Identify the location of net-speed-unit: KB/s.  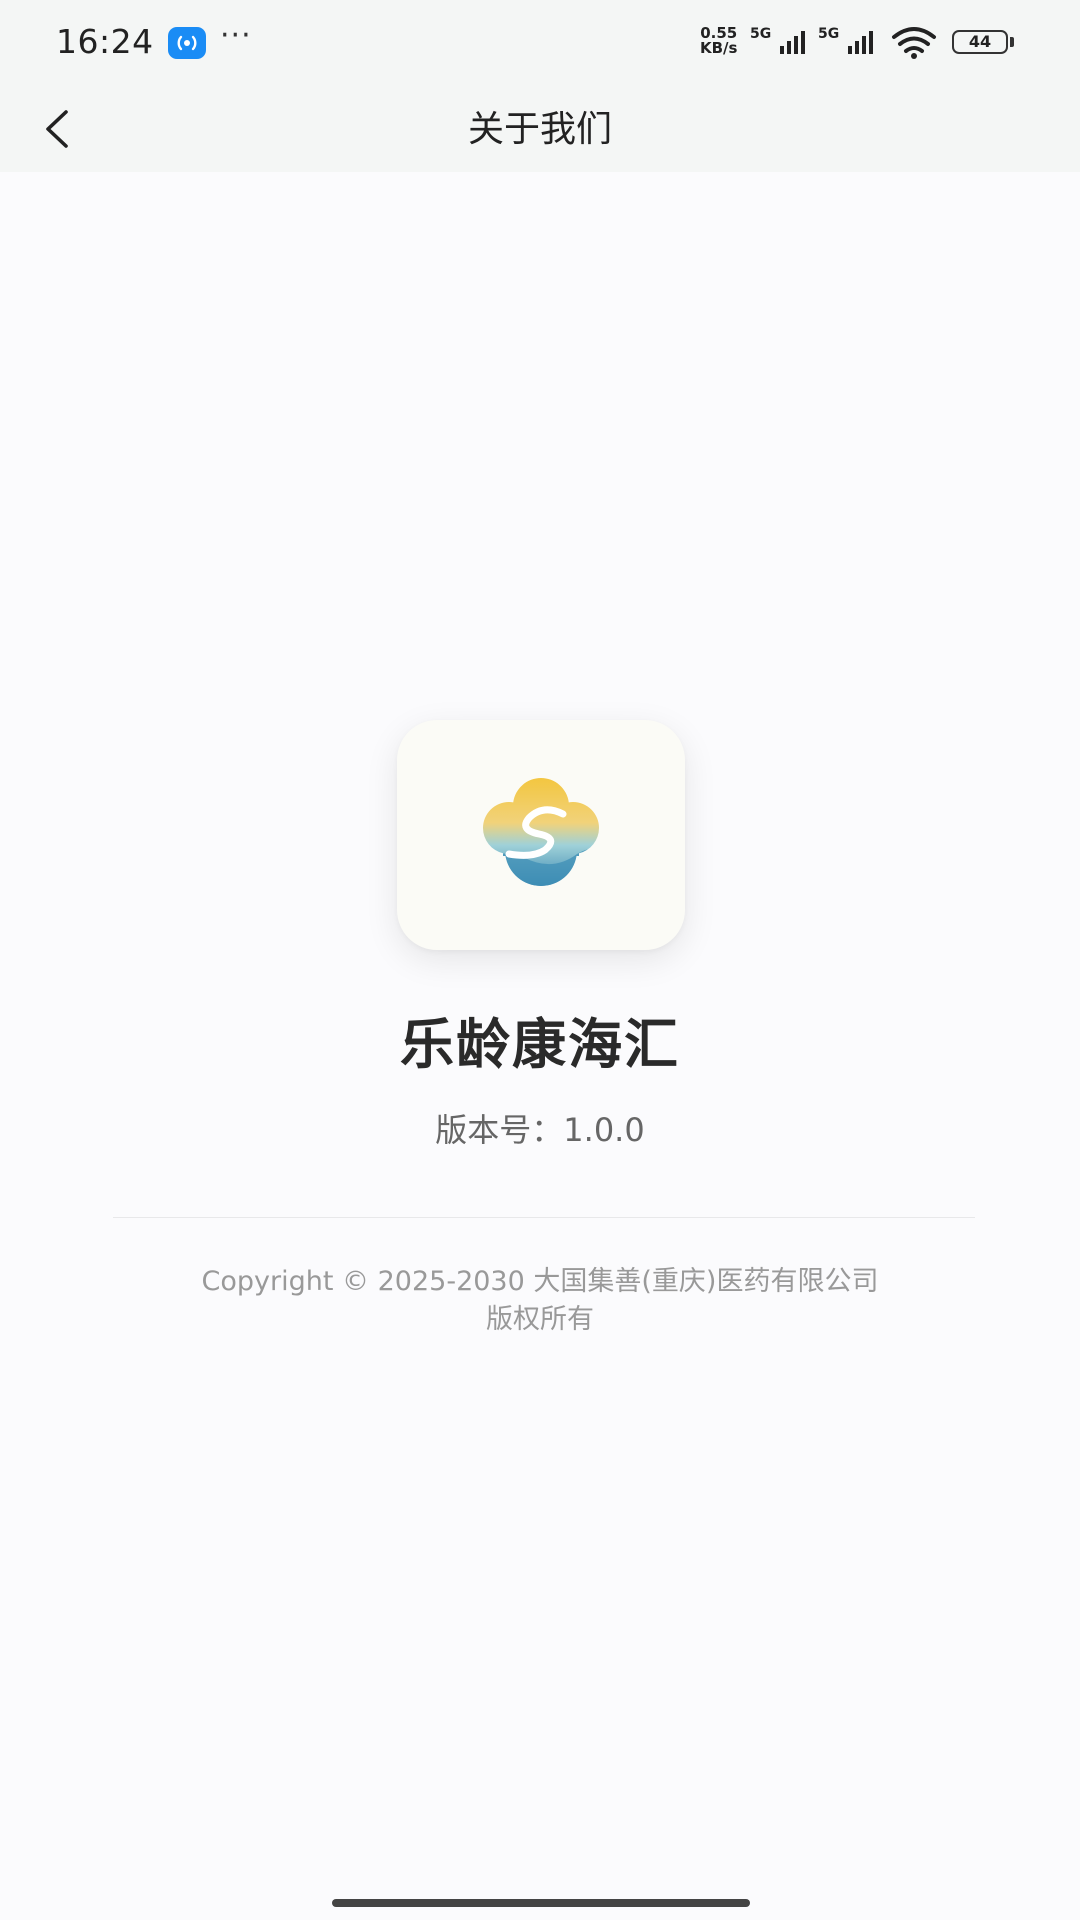
(719, 48).